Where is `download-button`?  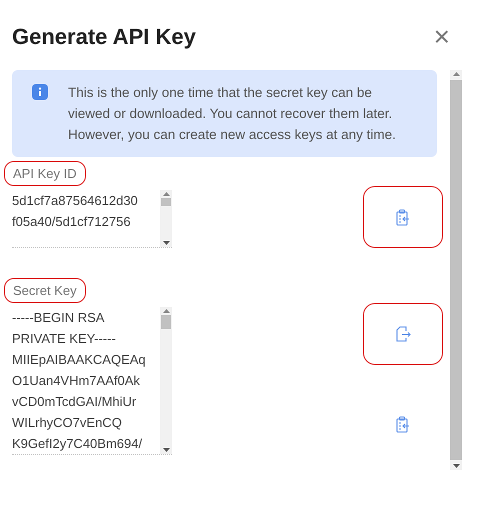 download-button is located at coordinates (403, 334).